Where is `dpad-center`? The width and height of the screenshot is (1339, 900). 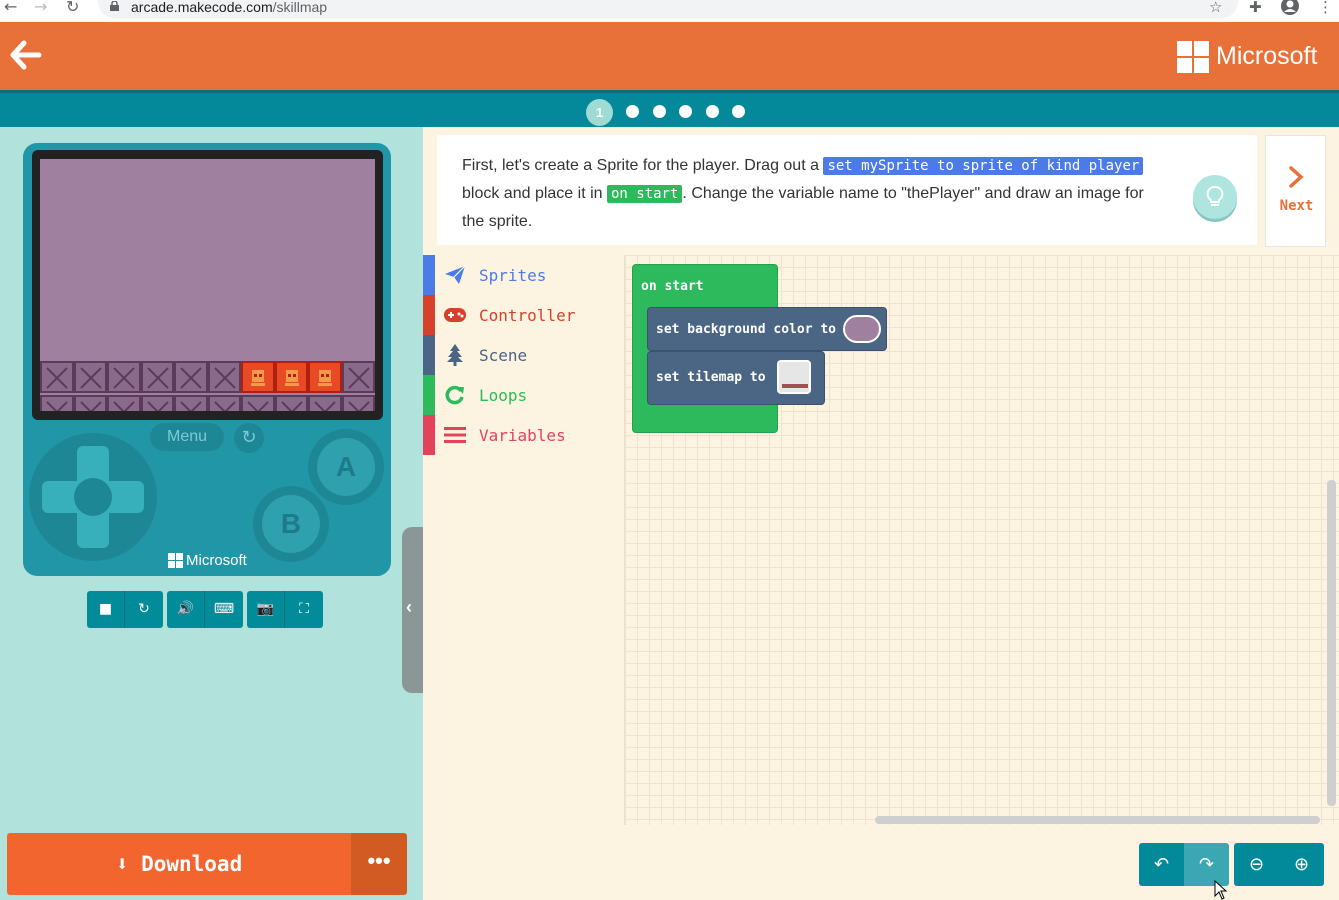
dpad-center is located at coordinates (93, 497).